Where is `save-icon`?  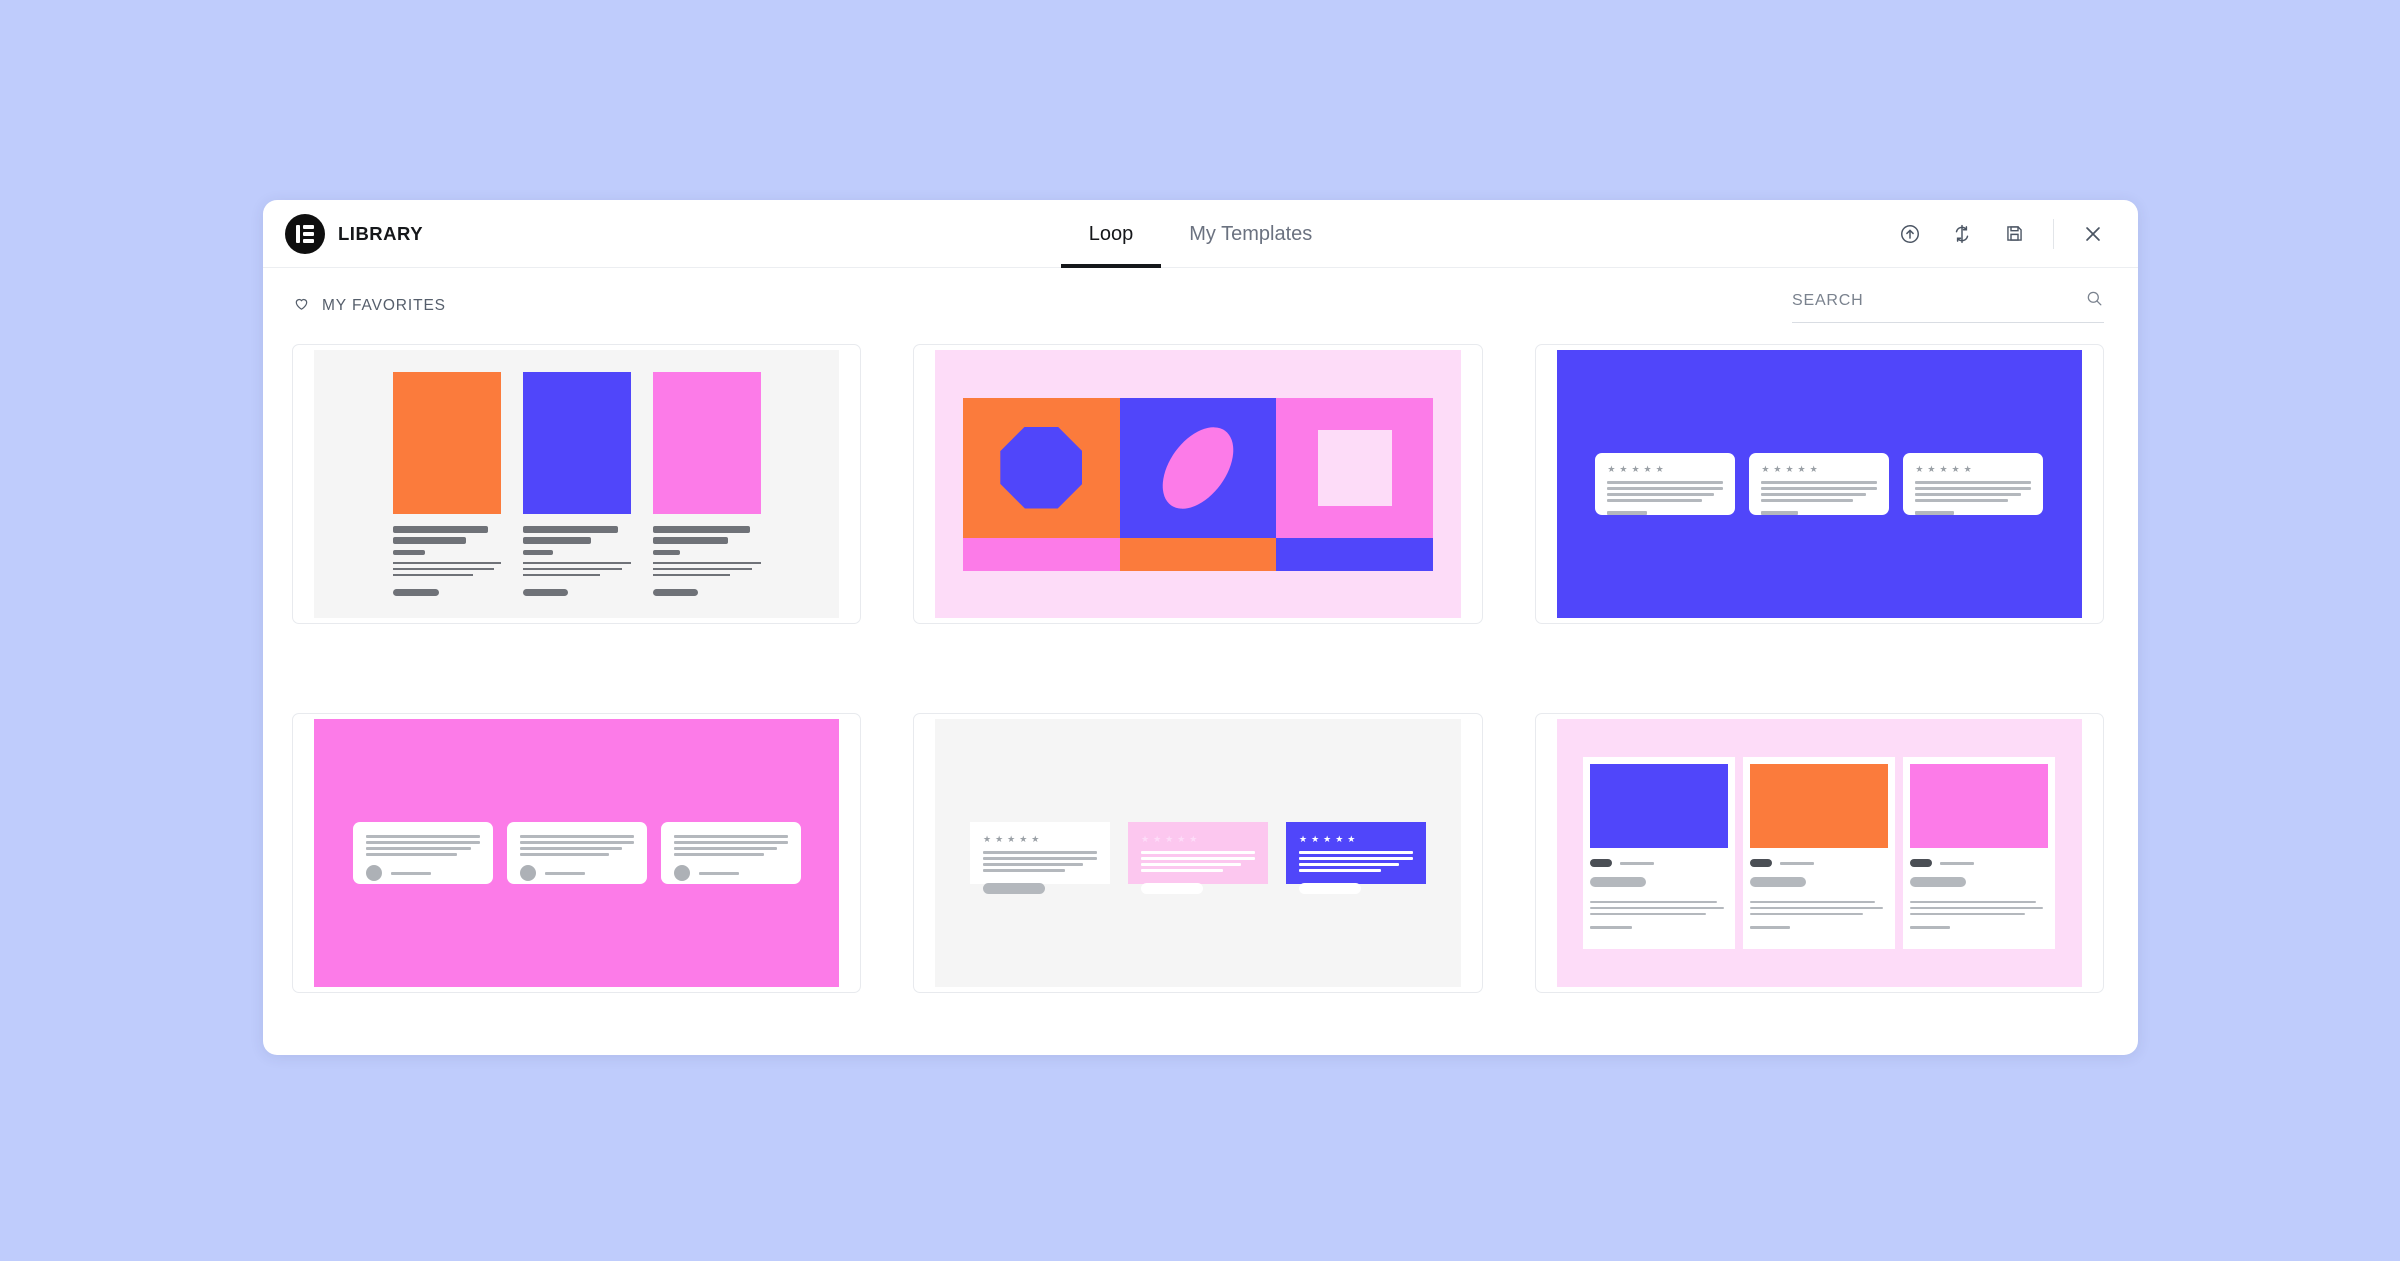 save-icon is located at coordinates (2014, 234).